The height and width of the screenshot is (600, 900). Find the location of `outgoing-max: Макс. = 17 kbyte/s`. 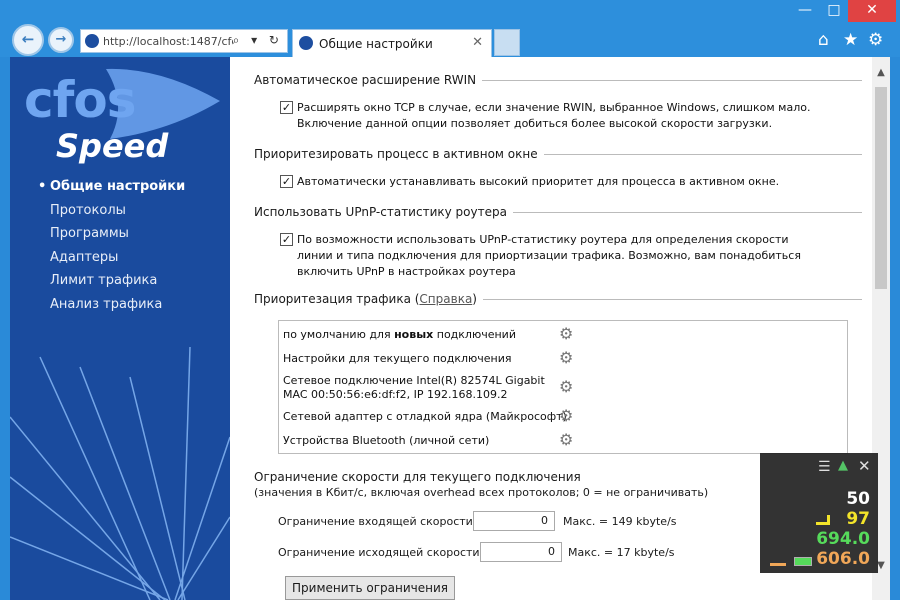

outgoing-max: Макс. = 17 kbyte/s is located at coordinates (621, 552).